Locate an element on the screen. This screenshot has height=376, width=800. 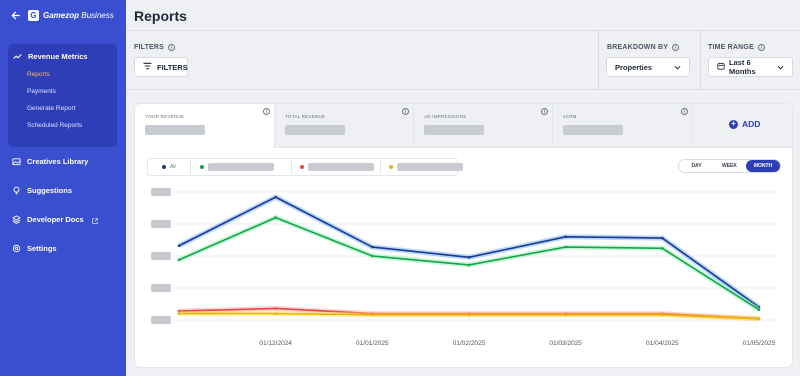
revenue-metrics-header: Revenue Metrics is located at coordinates (50, 56).